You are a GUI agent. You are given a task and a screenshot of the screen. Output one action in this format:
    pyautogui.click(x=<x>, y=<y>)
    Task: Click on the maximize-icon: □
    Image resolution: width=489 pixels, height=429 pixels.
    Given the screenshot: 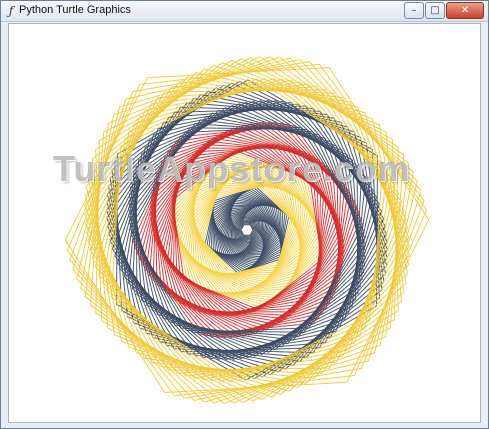 What is the action you would take?
    pyautogui.click(x=435, y=10)
    